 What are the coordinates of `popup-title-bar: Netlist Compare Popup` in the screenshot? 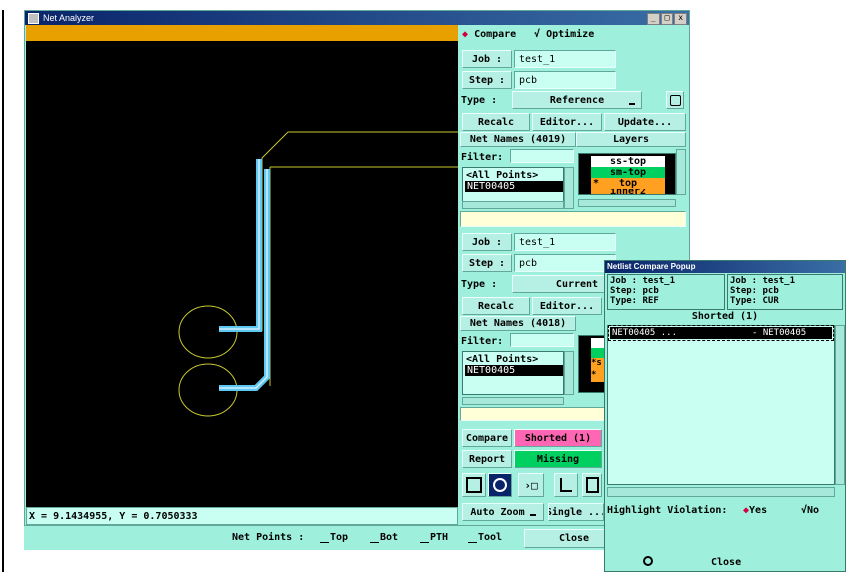 It's located at (725, 267).